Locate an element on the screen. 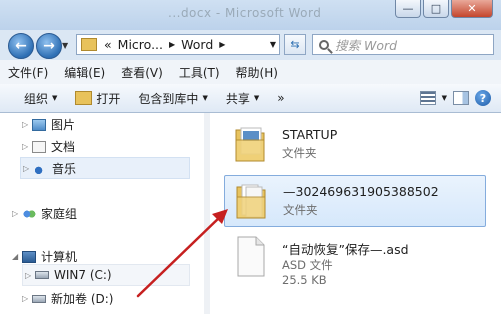  documents-icon is located at coordinates (39, 146).